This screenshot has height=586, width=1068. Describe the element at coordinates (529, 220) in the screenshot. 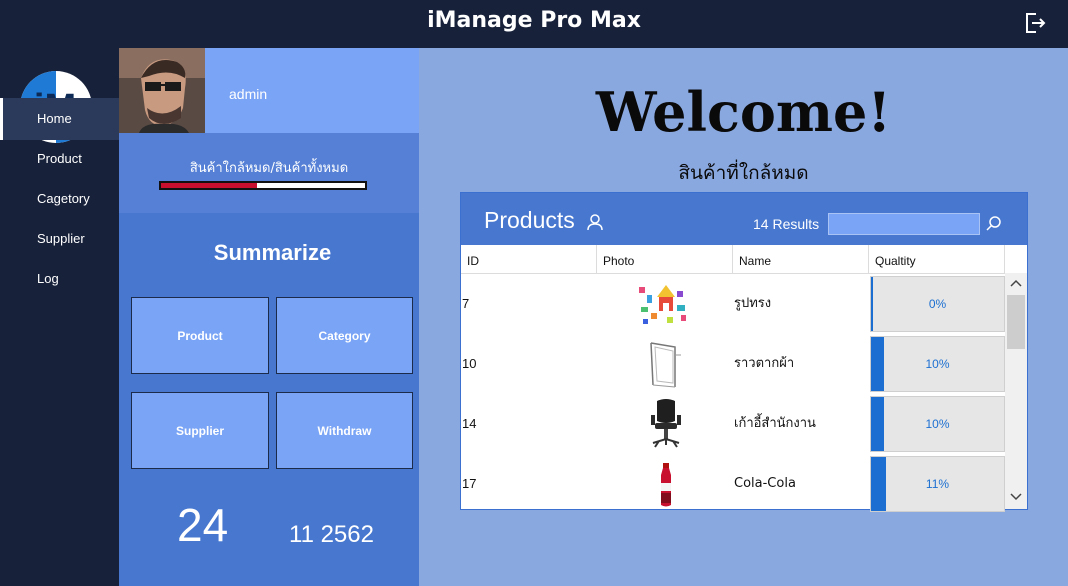

I see `products-title: Products` at that location.